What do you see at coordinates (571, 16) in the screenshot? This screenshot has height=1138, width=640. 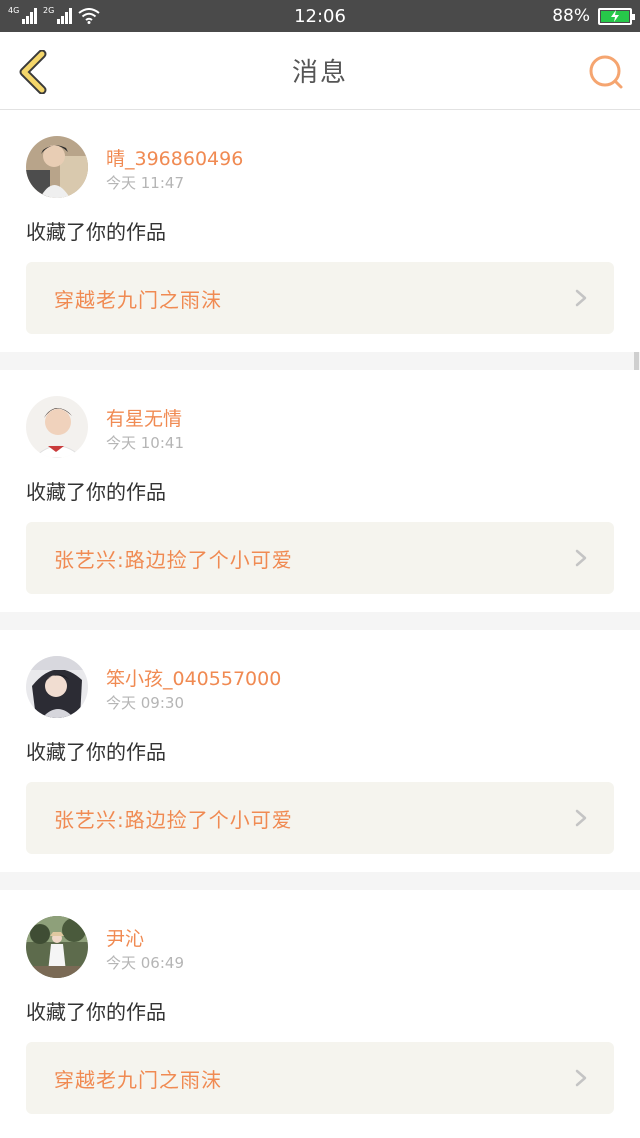 I see `battery-percent: 88%` at bounding box center [571, 16].